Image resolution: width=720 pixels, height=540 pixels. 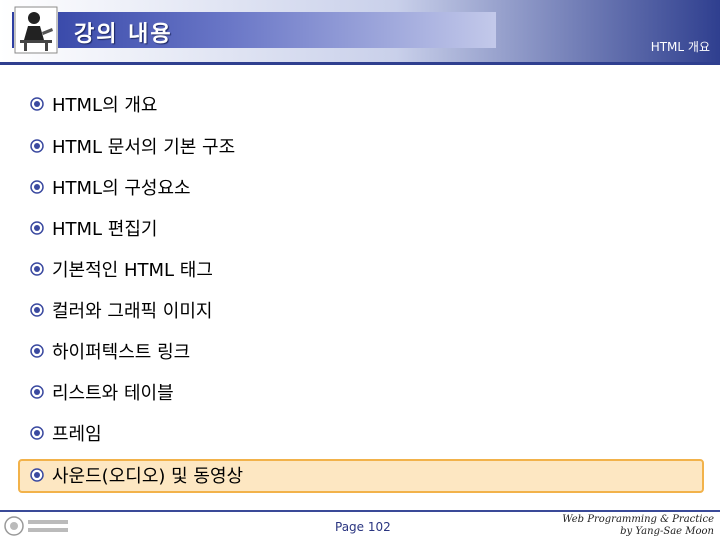 I want to click on header-divider, so click(x=360, y=63).